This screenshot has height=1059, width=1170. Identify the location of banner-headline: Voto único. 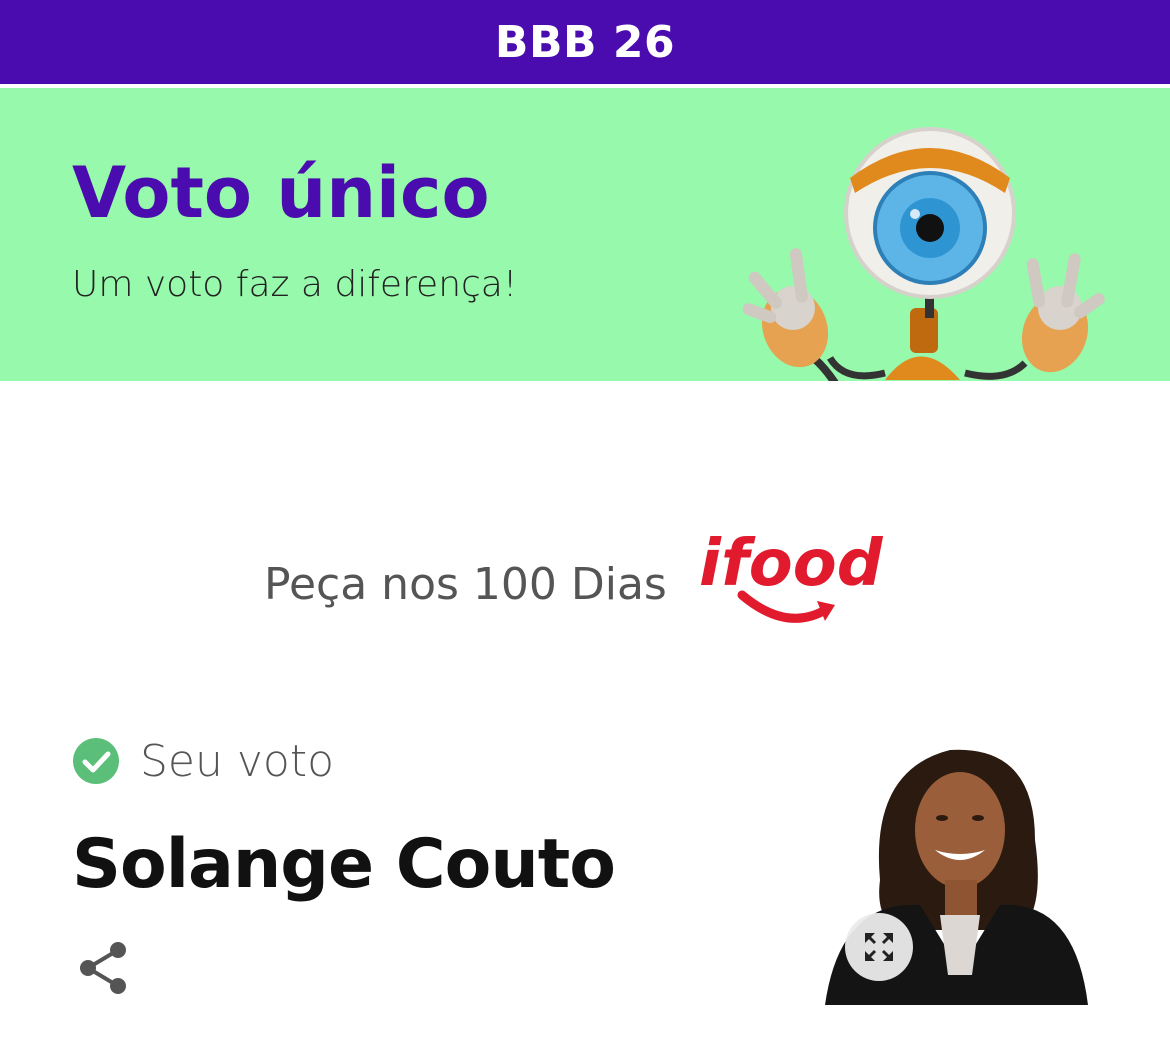
(281, 193).